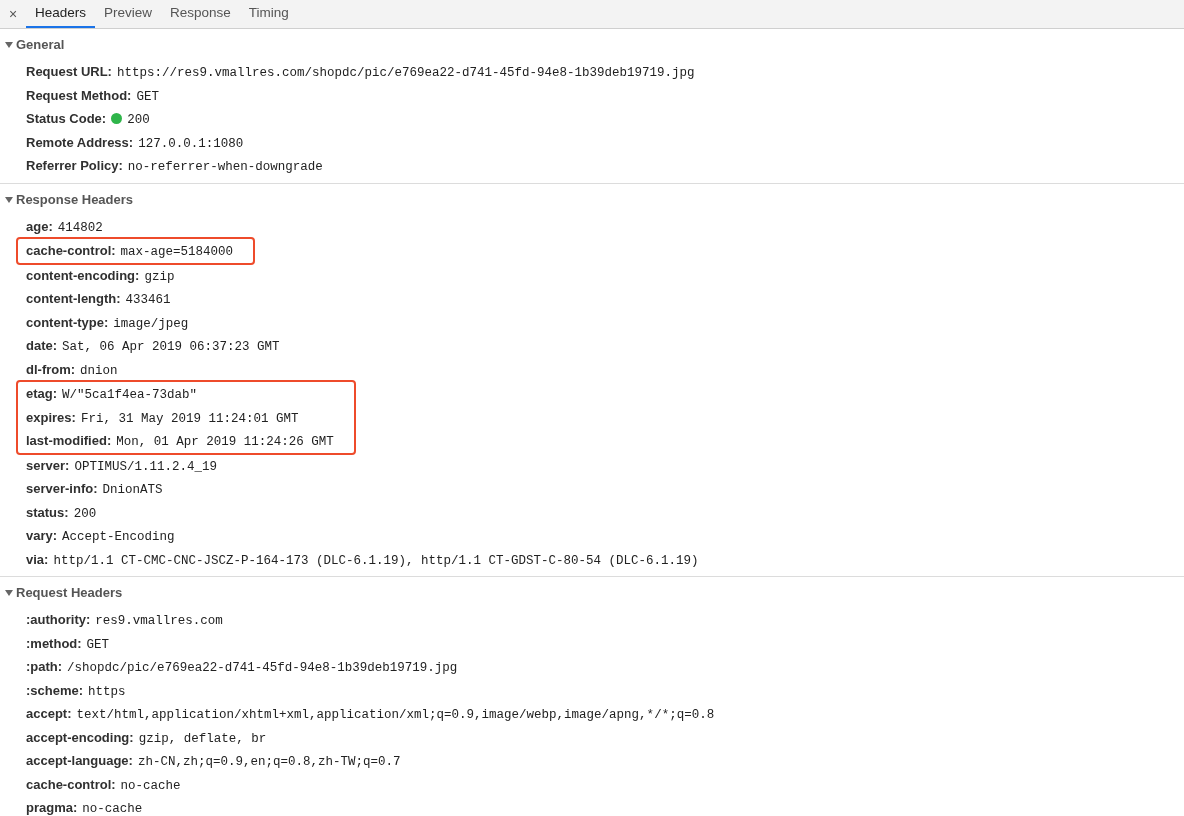 Image resolution: width=1184 pixels, height=816 pixels. I want to click on header-name: age:, so click(39, 226).